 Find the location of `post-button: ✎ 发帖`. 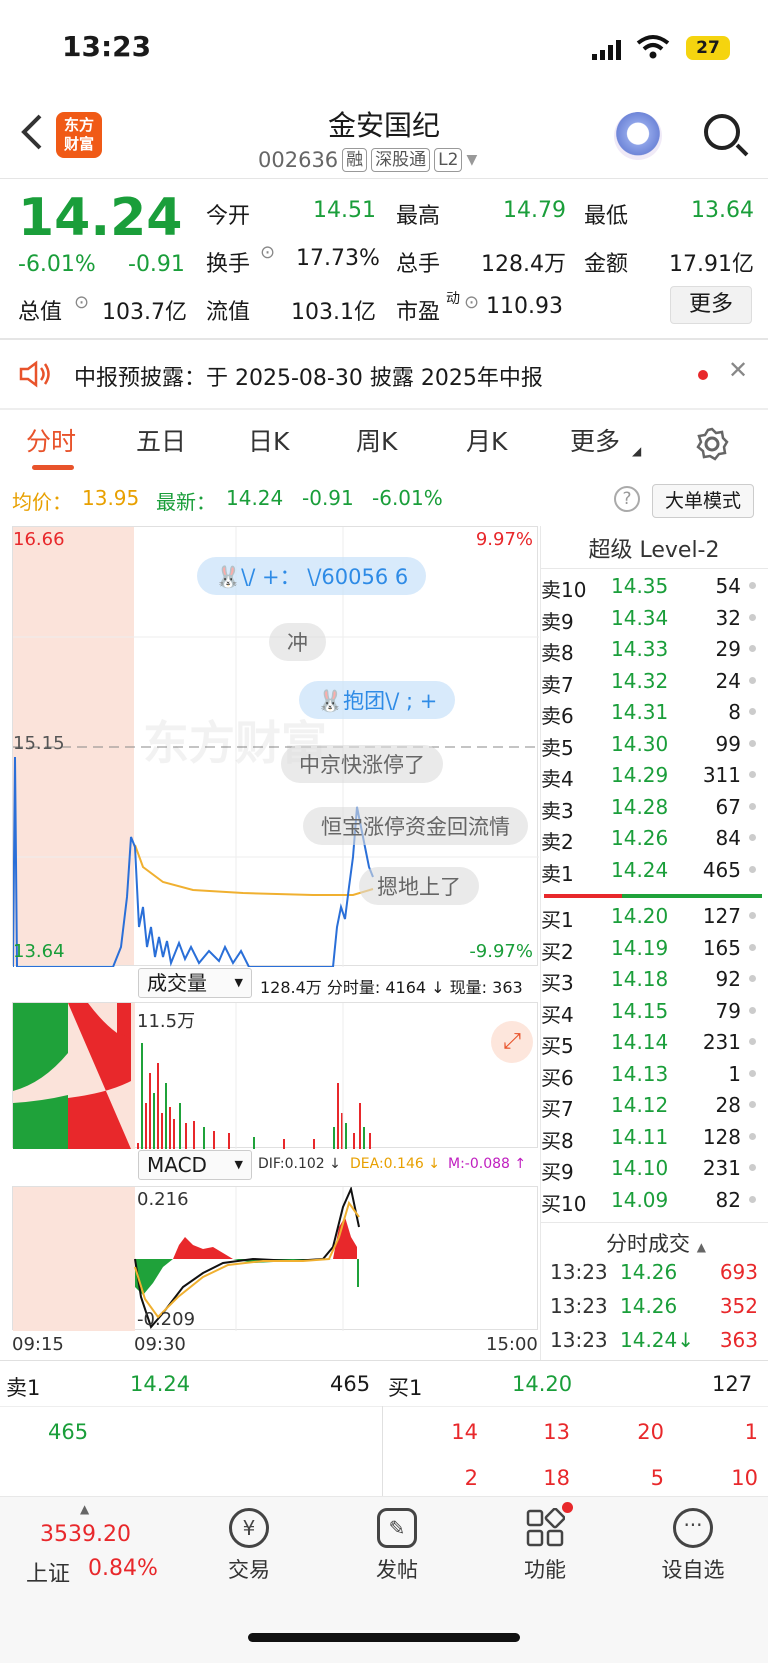

post-button: ✎ 发帖 is located at coordinates (397, 1546).